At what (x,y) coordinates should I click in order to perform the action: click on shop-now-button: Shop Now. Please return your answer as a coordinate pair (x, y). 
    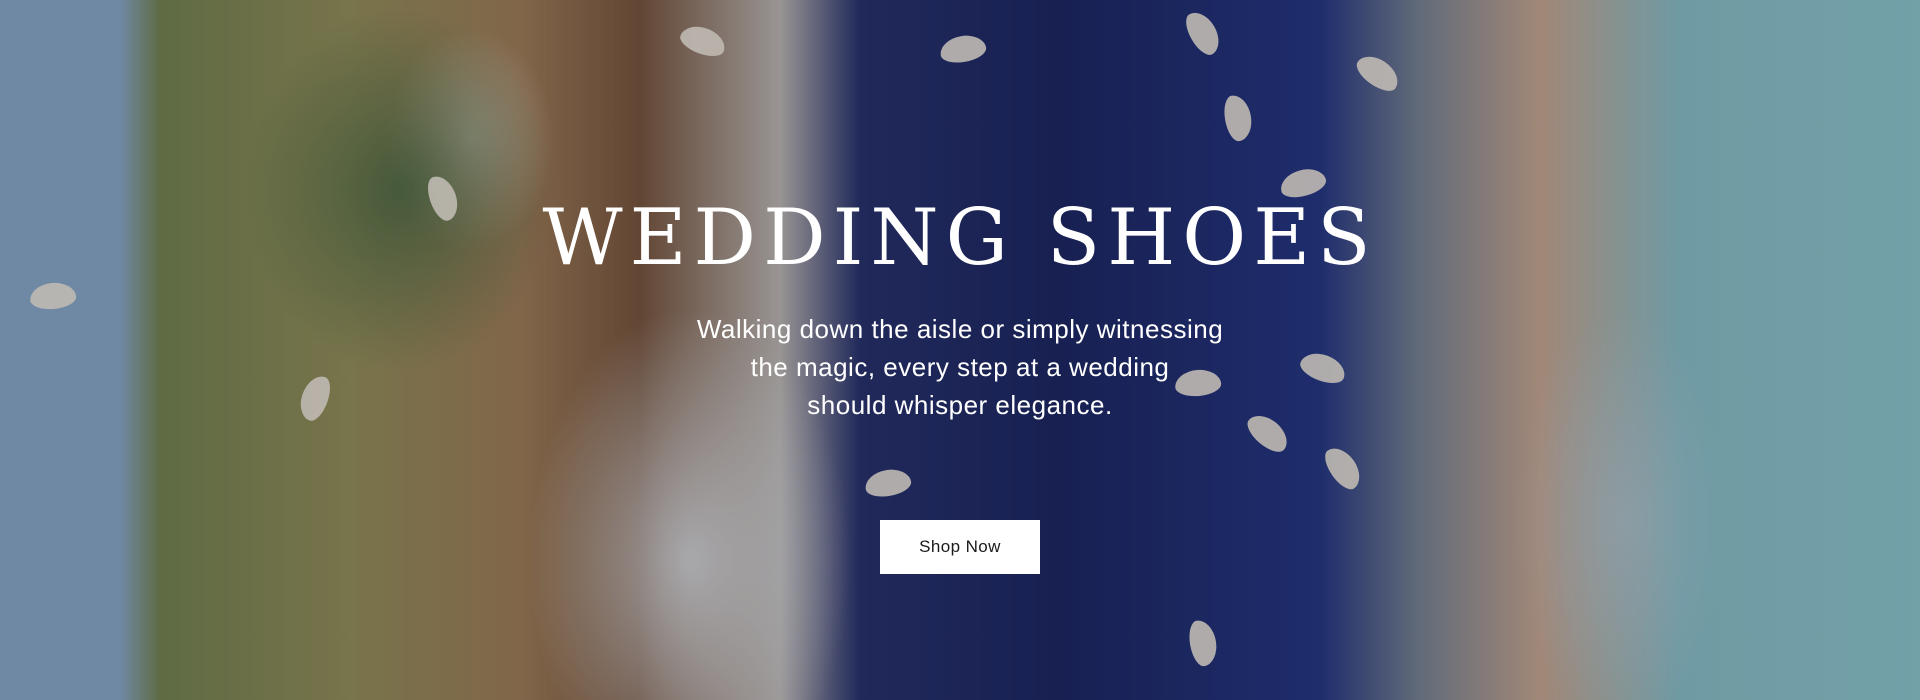
    Looking at the image, I should click on (960, 547).